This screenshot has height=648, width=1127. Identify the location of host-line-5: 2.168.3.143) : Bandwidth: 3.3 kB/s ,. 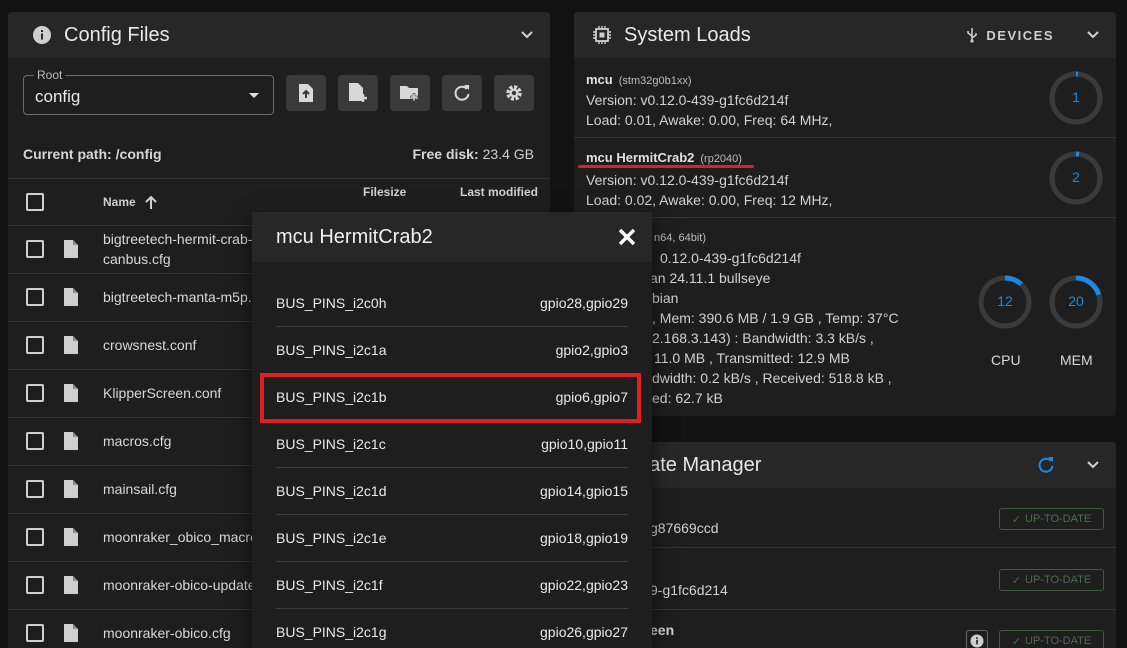
(763, 338).